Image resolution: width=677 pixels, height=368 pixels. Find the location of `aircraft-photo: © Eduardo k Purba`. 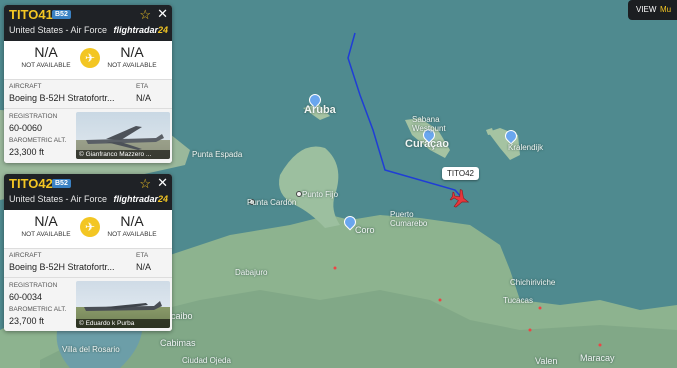

aircraft-photo: © Eduardo k Purba is located at coordinates (123, 304).